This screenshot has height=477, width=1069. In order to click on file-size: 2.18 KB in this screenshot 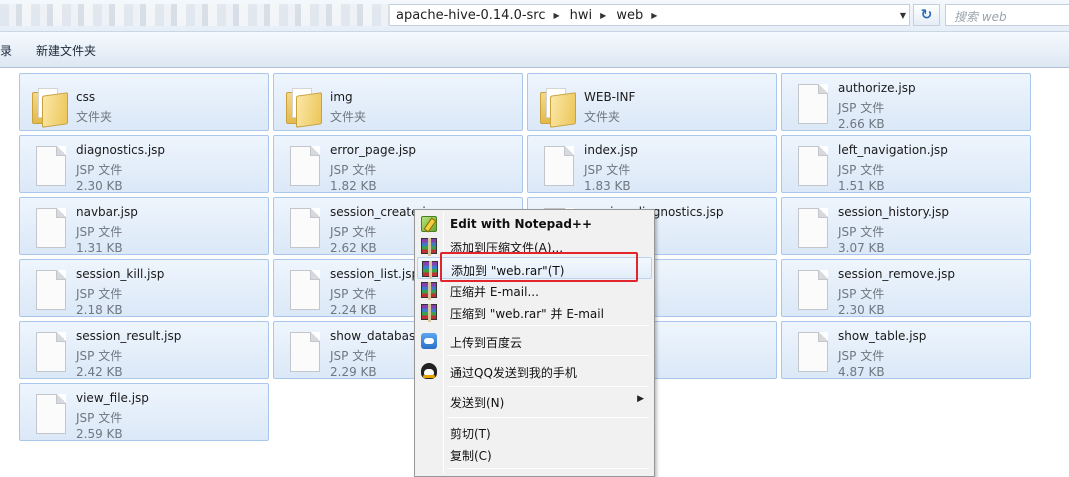, I will do `click(99, 310)`.